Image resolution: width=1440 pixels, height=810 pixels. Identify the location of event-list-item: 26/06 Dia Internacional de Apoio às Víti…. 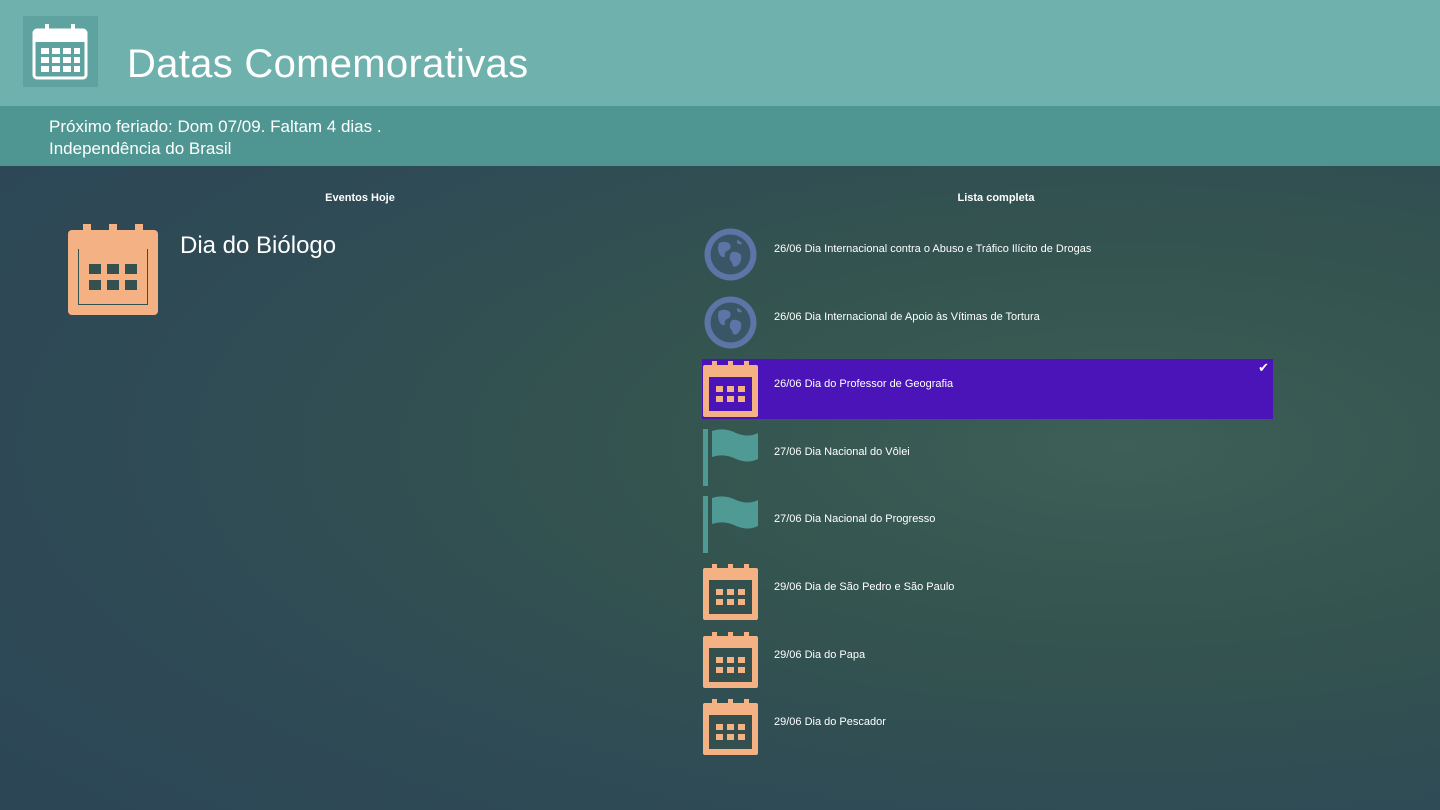
(987, 322).